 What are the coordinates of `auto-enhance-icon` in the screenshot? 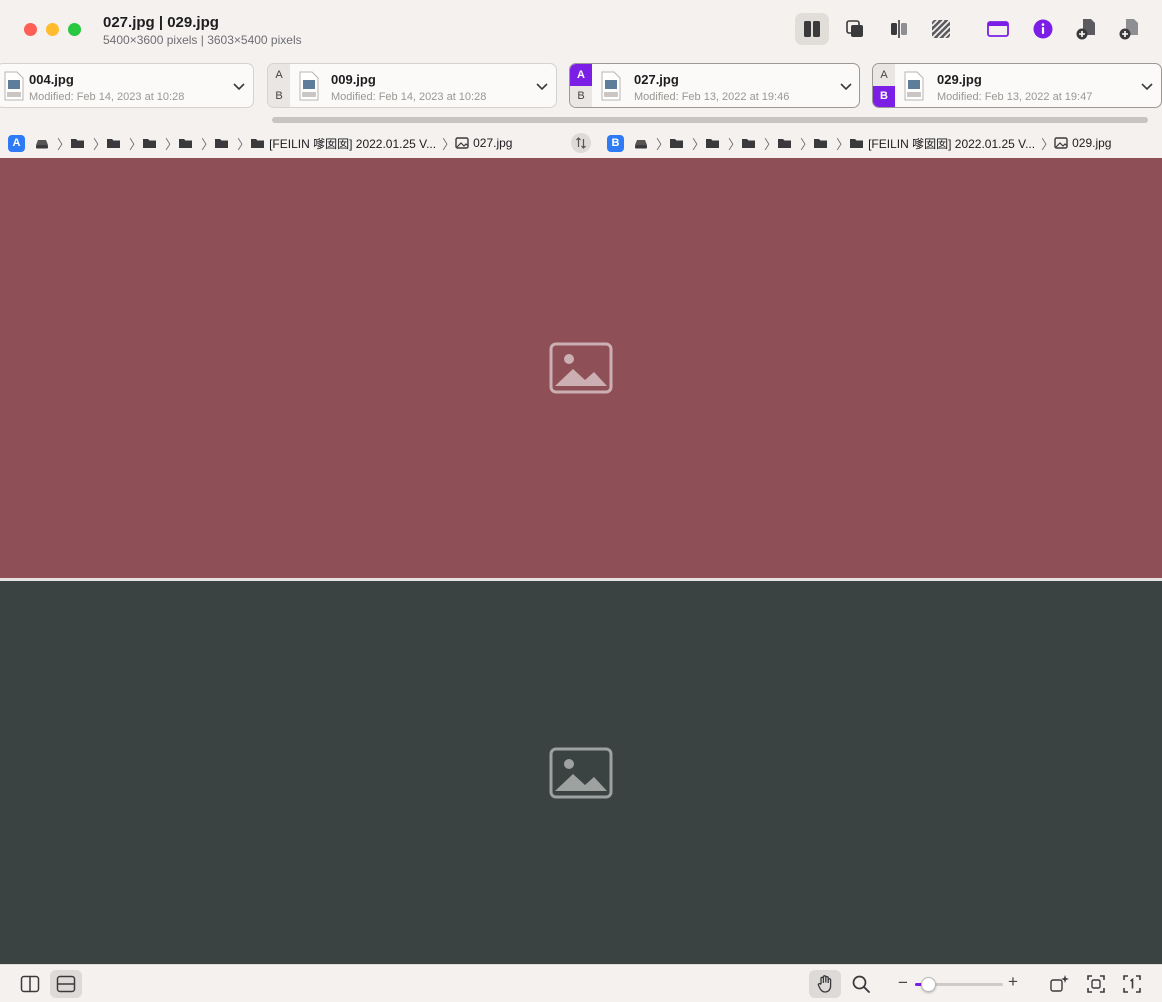 It's located at (1059, 983).